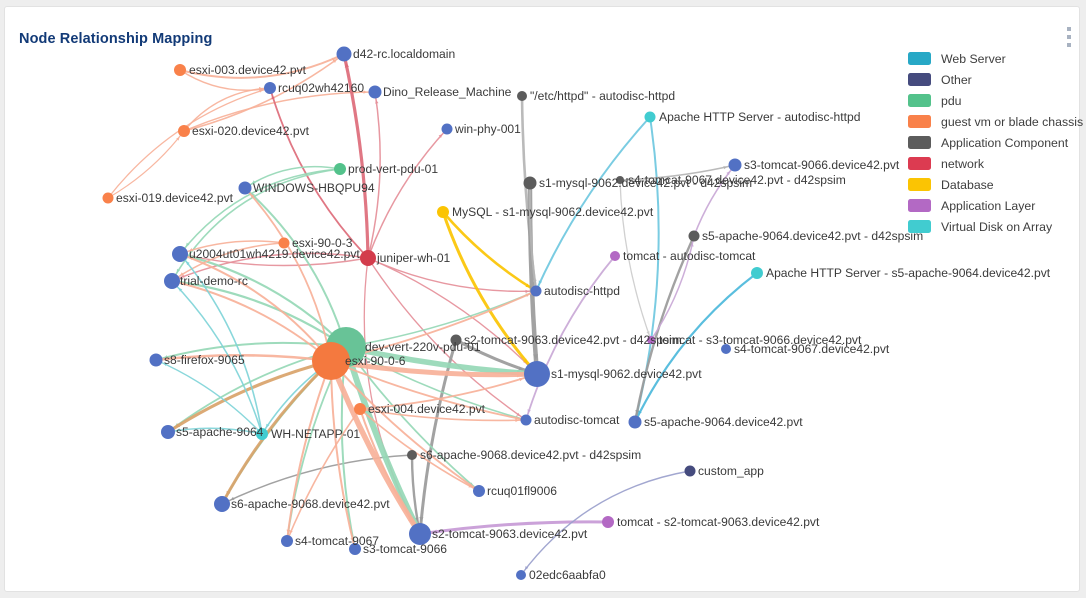 The image size is (1086, 598). Describe the element at coordinates (1005, 142) in the screenshot. I see `legend-label: Application Component` at that location.